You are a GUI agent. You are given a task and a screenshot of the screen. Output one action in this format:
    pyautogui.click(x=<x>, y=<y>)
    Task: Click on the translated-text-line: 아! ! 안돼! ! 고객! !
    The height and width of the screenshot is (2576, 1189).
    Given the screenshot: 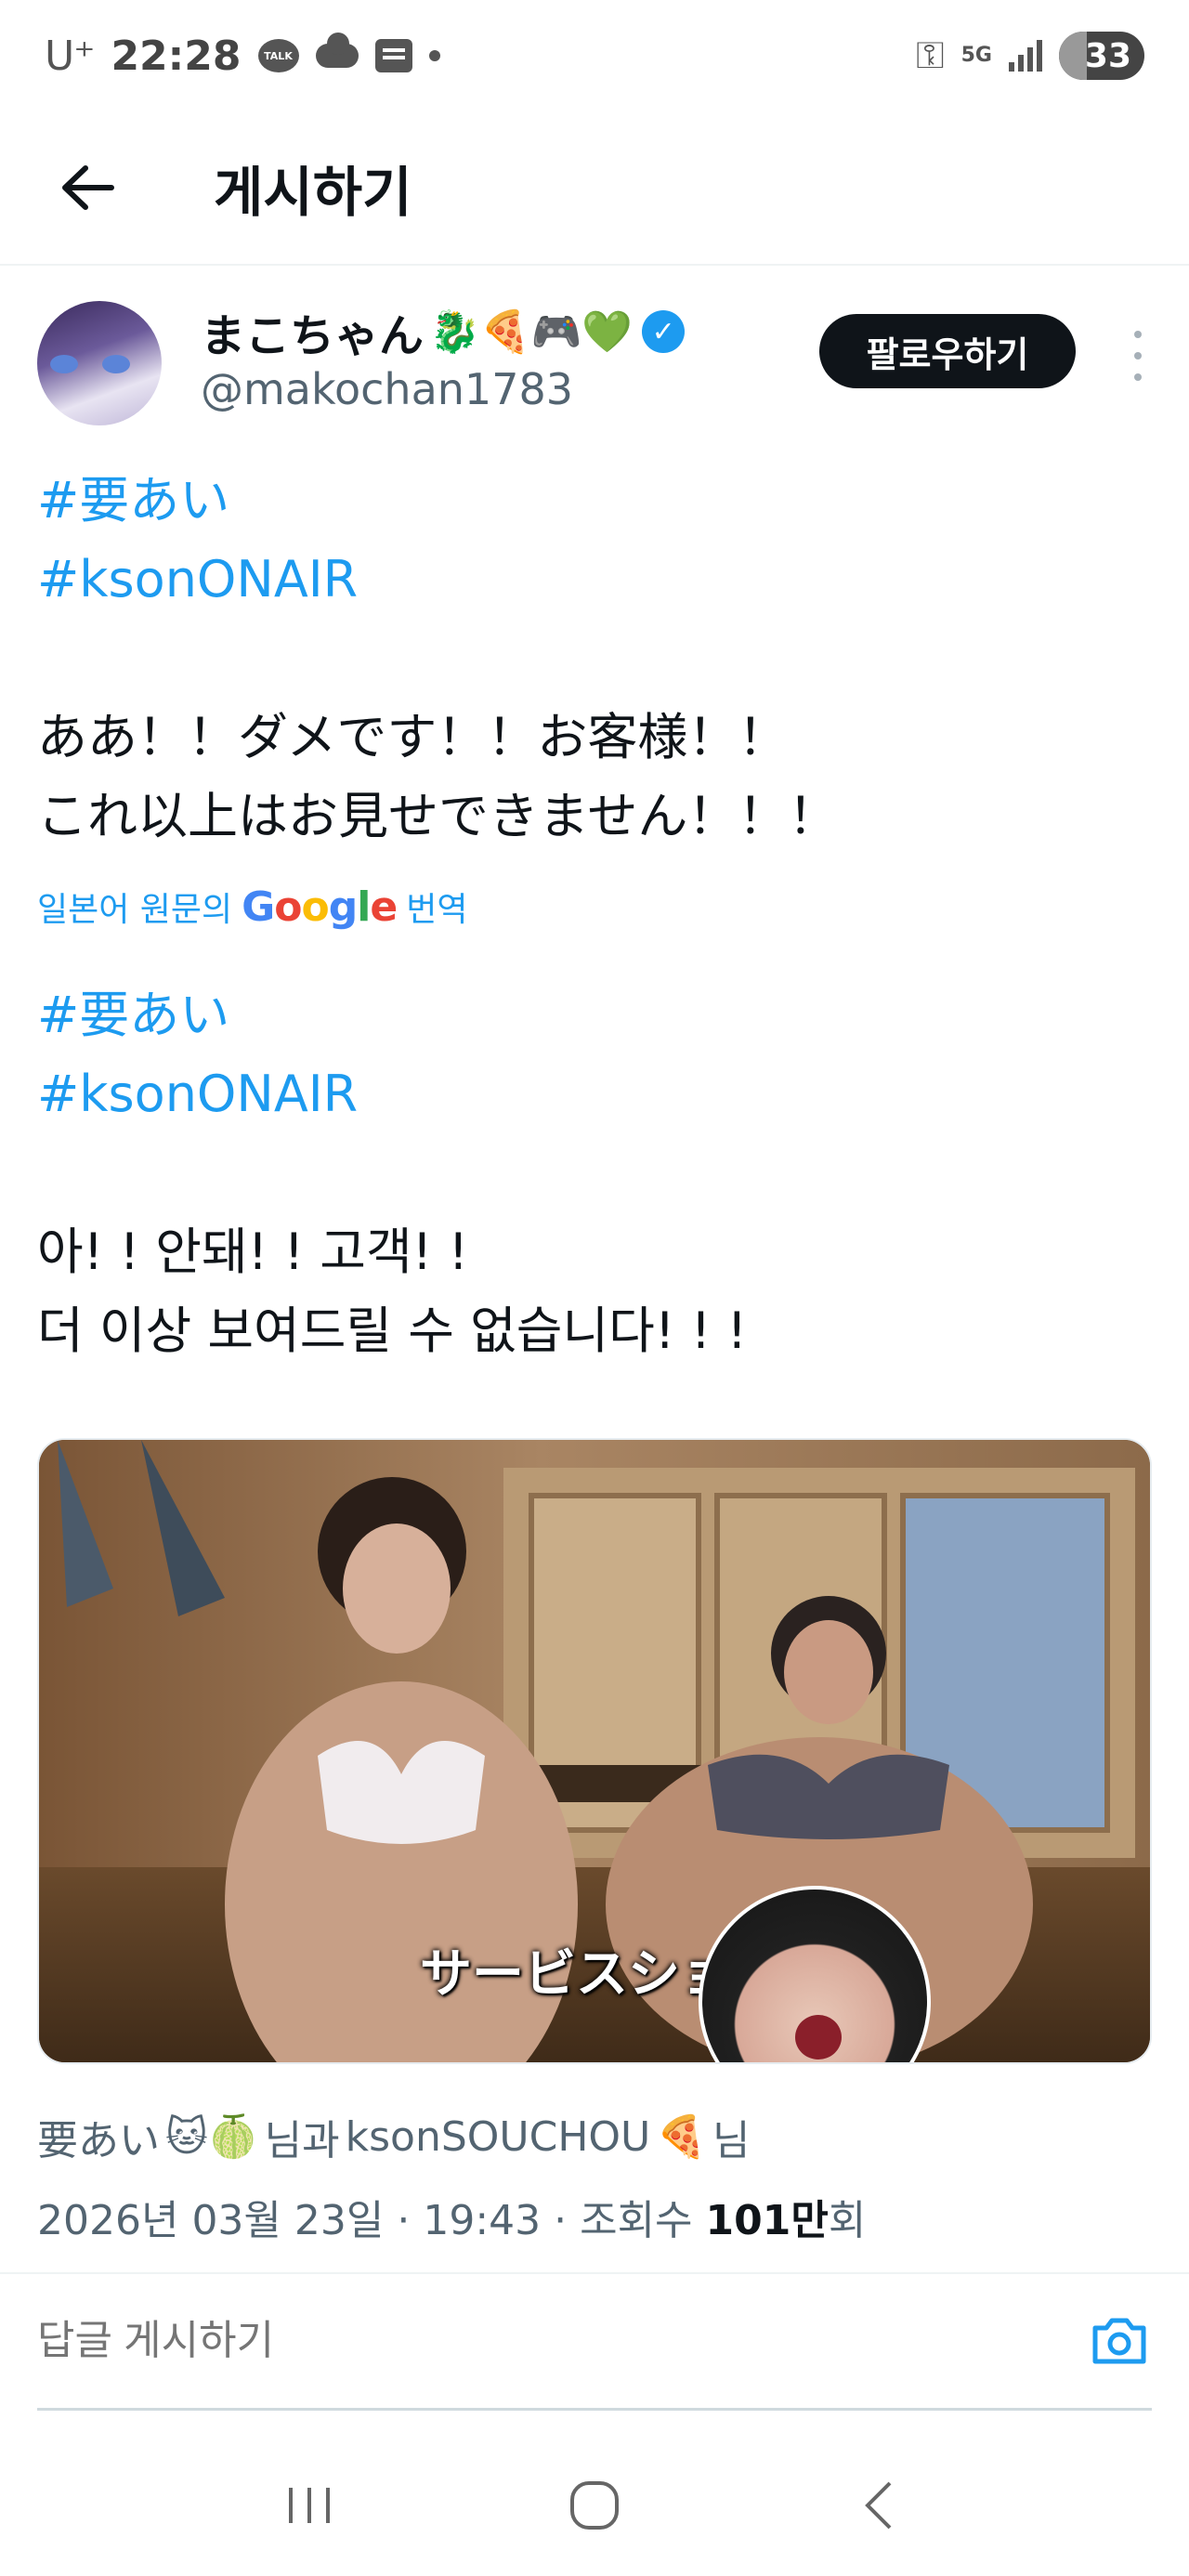 What is the action you would take?
    pyautogui.click(x=253, y=1252)
    